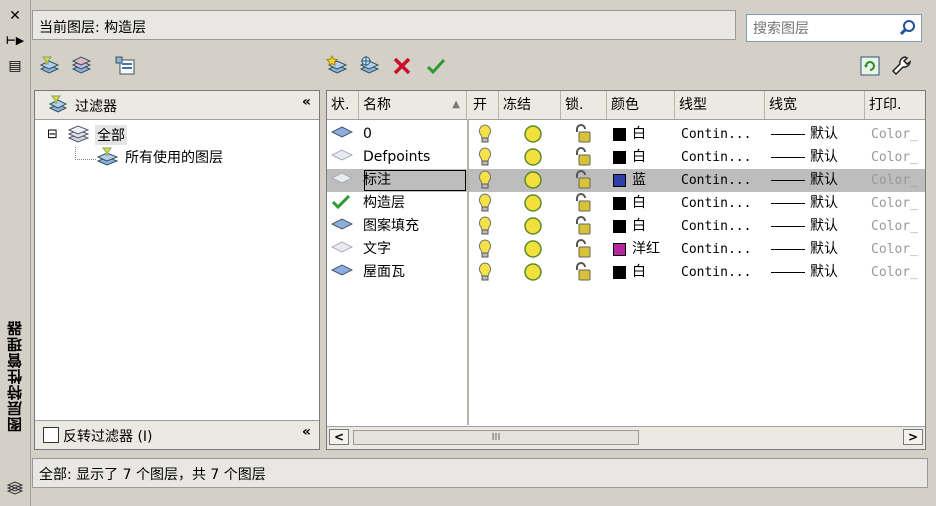 The width and height of the screenshot is (936, 506). What do you see at coordinates (15, 16) in the screenshot?
I see `close-icon: ✕` at bounding box center [15, 16].